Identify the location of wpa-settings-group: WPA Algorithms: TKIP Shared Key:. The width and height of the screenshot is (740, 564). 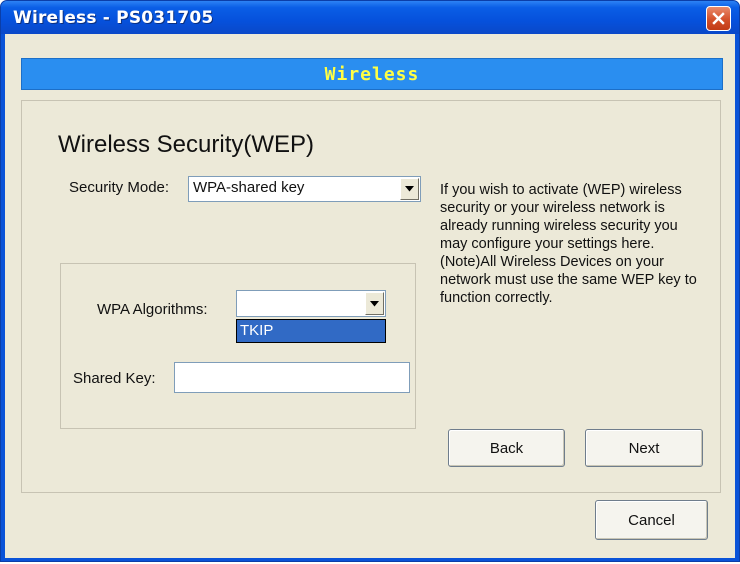
(238, 346).